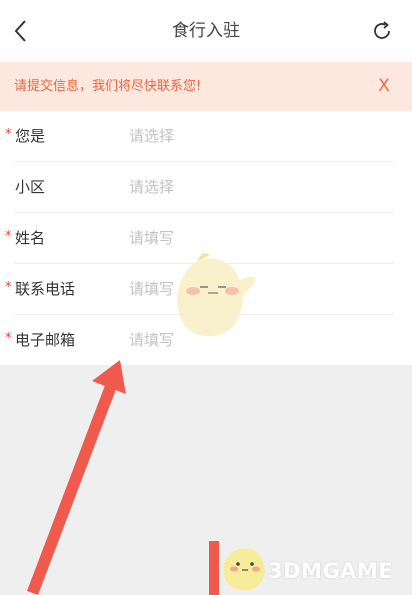 Image resolution: width=412 pixels, height=595 pixels. I want to click on form-row-email: * 电子邮箱 请填写, so click(206, 340).